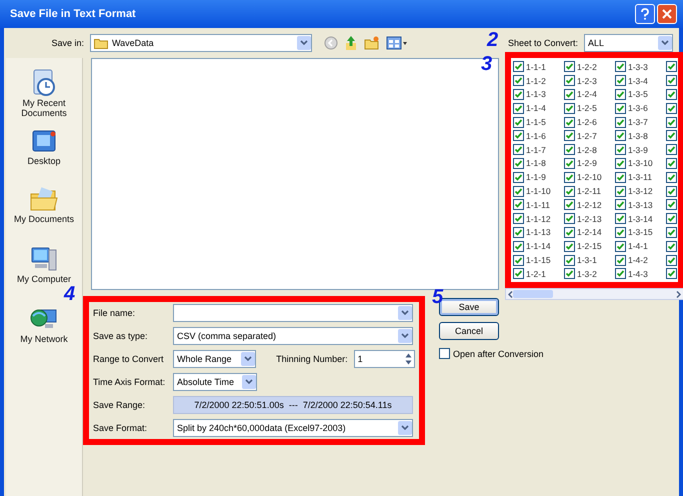 This screenshot has width=683, height=496. Describe the element at coordinates (397, 43) in the screenshot. I see `view-menu-icon` at that location.